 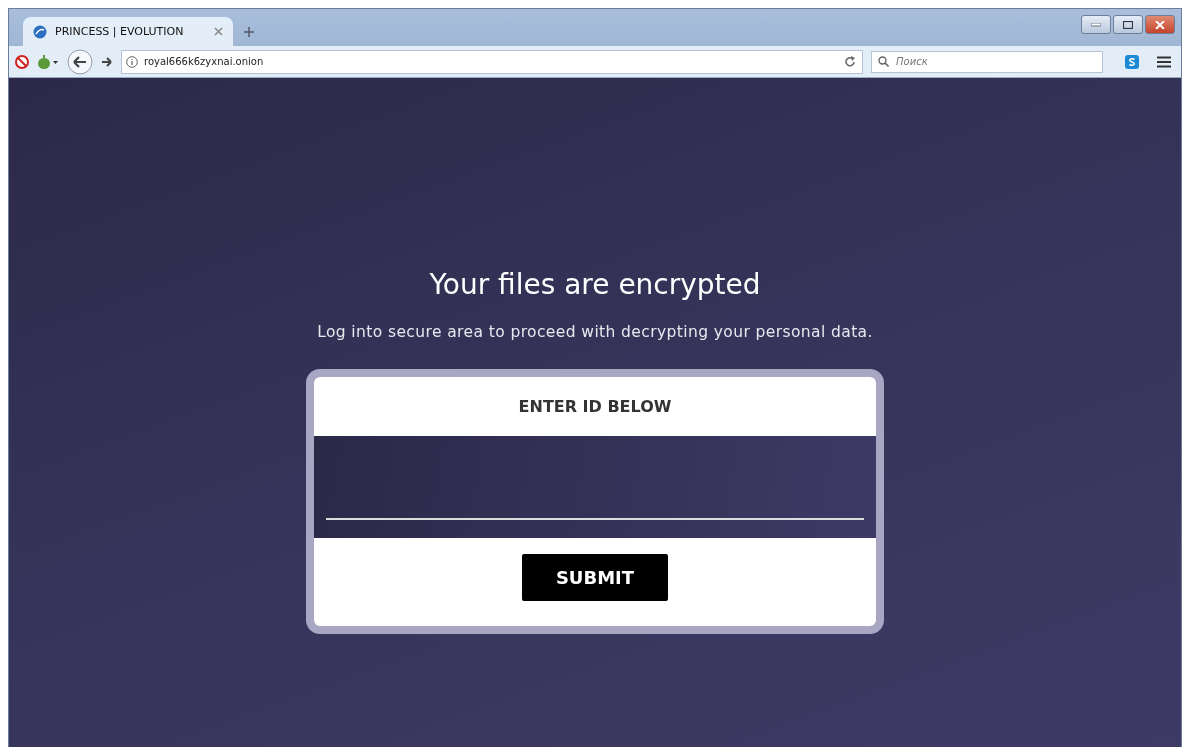 I want to click on maximize-button, so click(x=1128, y=24).